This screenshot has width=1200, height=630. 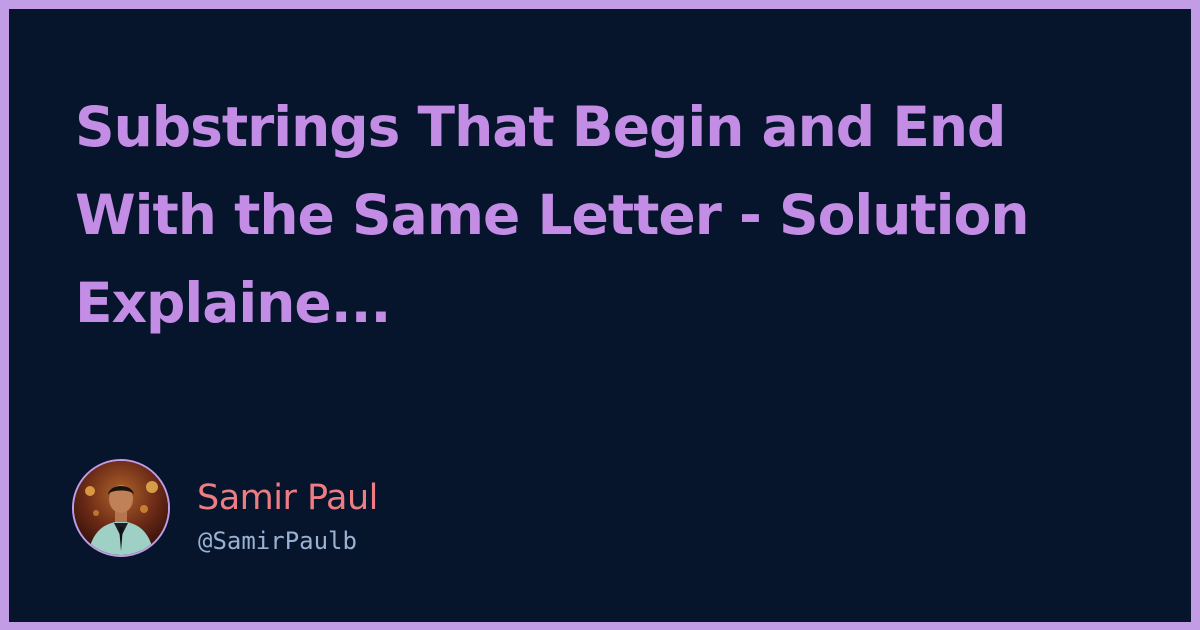 I want to click on author-name: Samir Paul, so click(x=287, y=498).